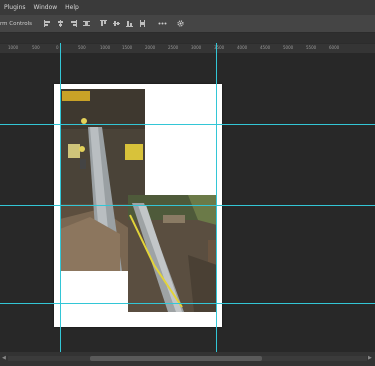 The width and height of the screenshot is (375, 366). What do you see at coordinates (242, 47) in the screenshot?
I see `ruler-tick: 4000` at bounding box center [242, 47].